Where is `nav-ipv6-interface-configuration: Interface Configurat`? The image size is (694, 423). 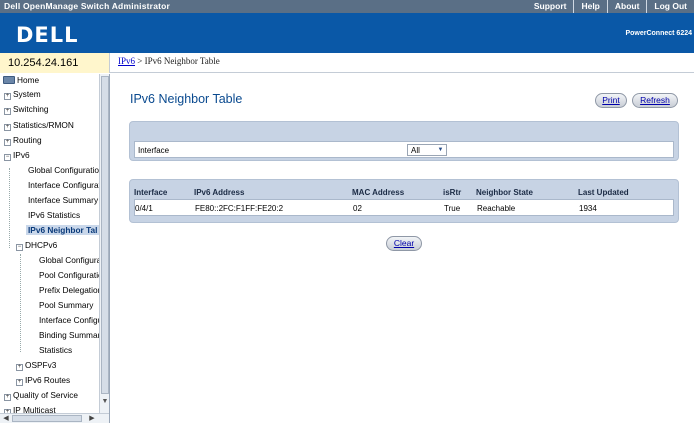 nav-ipv6-interface-configuration: Interface Configurat is located at coordinates (64, 187).